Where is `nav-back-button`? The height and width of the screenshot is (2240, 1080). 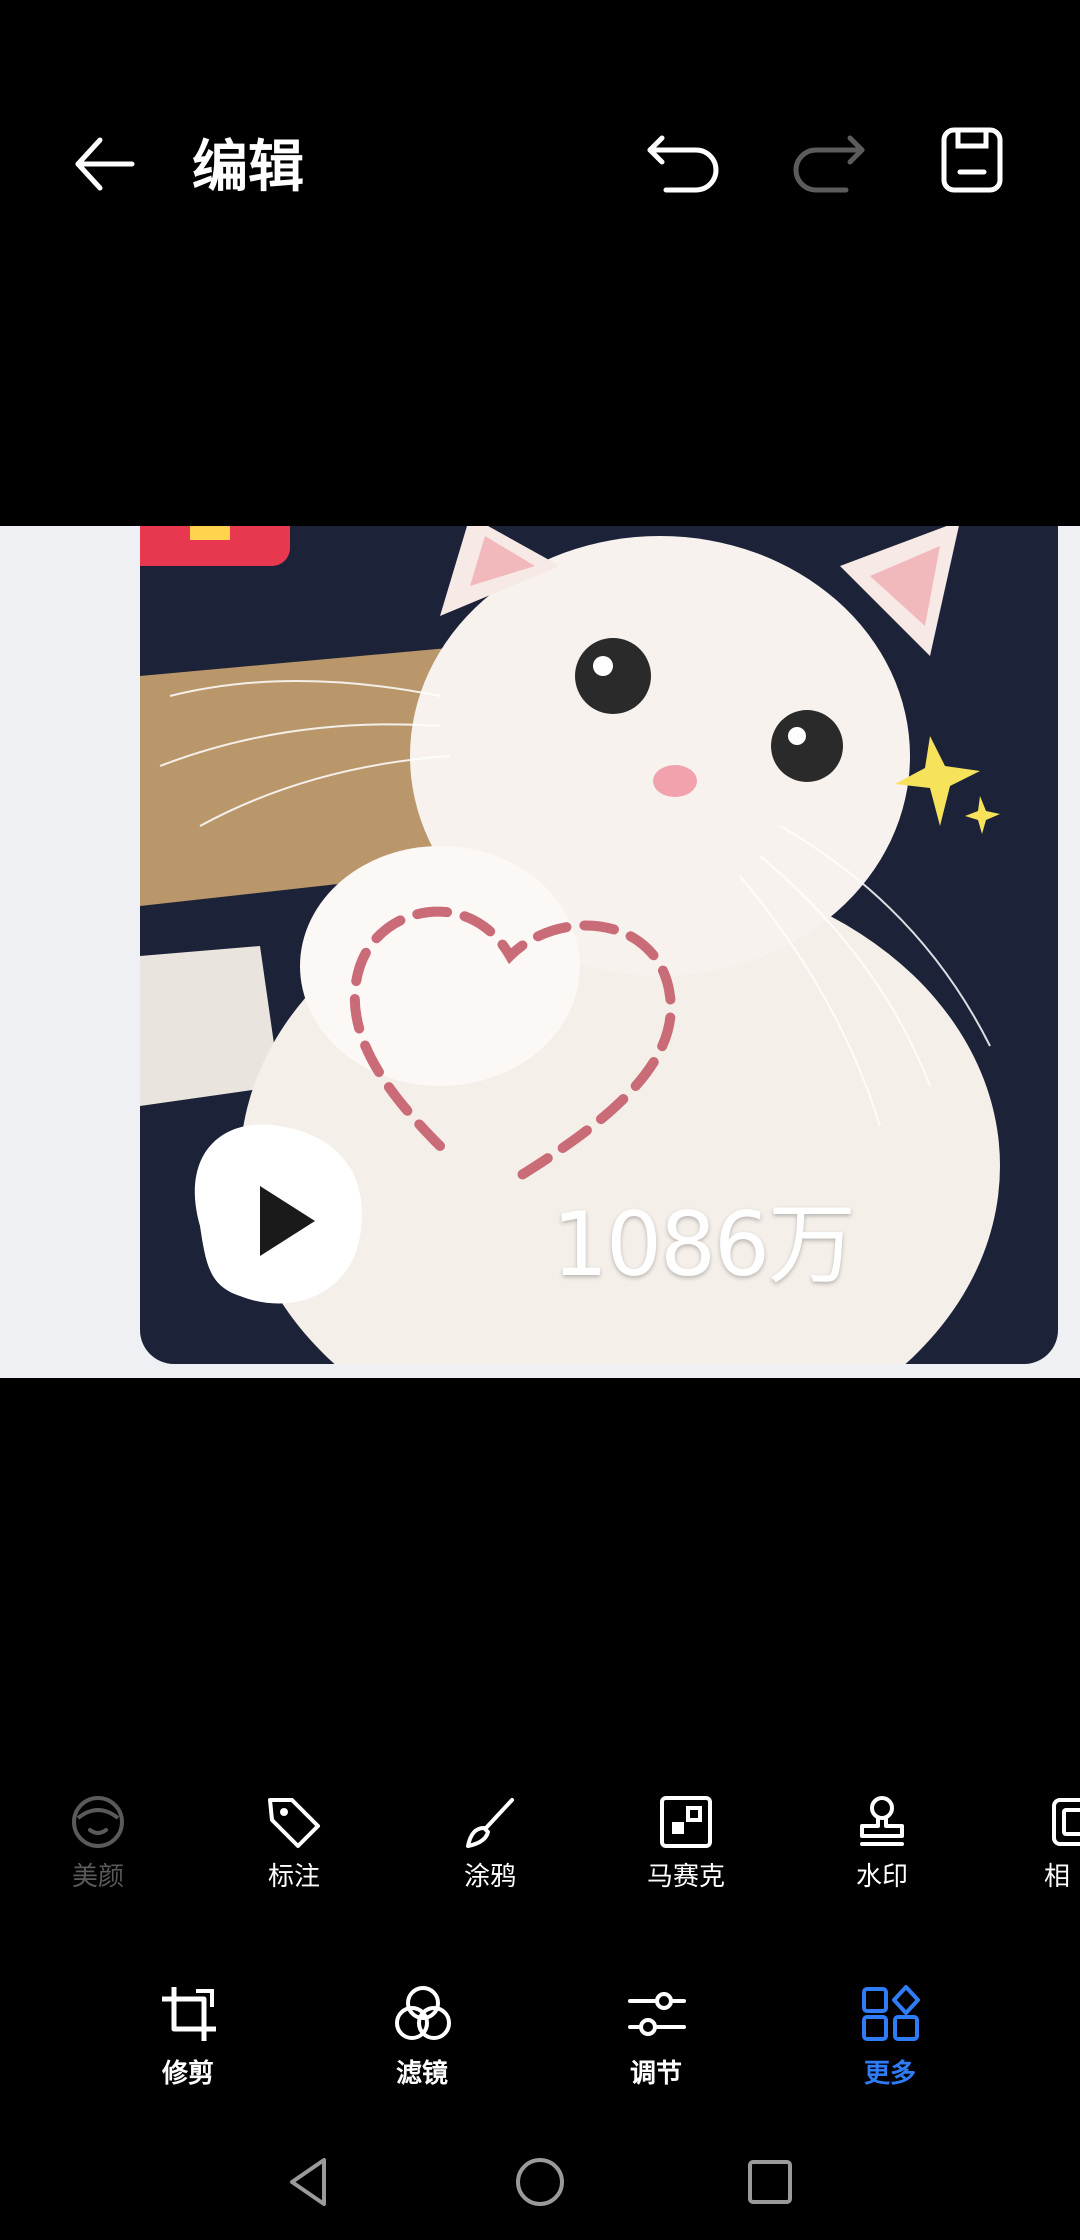 nav-back-button is located at coordinates (310, 2182).